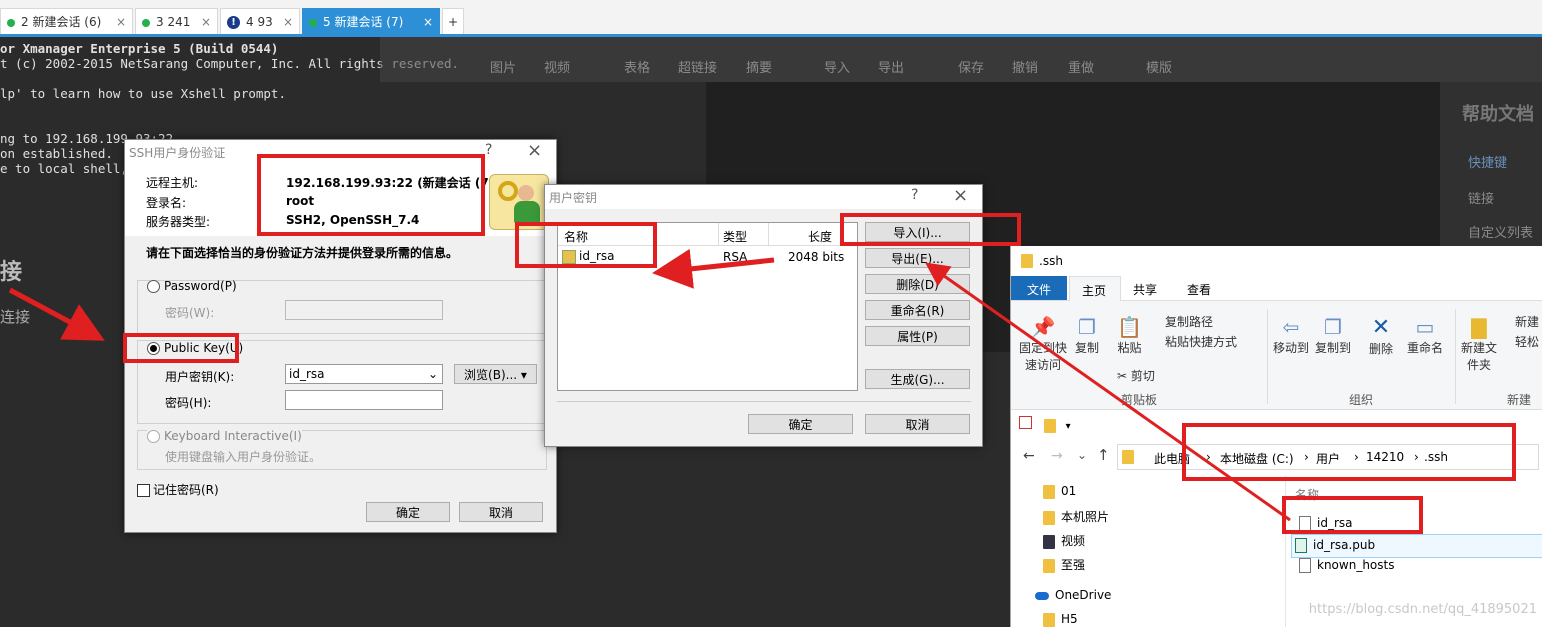 The height and width of the screenshot is (627, 1542). What do you see at coordinates (1189, 321) in the screenshot?
I see `copy-path-button: 复制路径` at bounding box center [1189, 321].